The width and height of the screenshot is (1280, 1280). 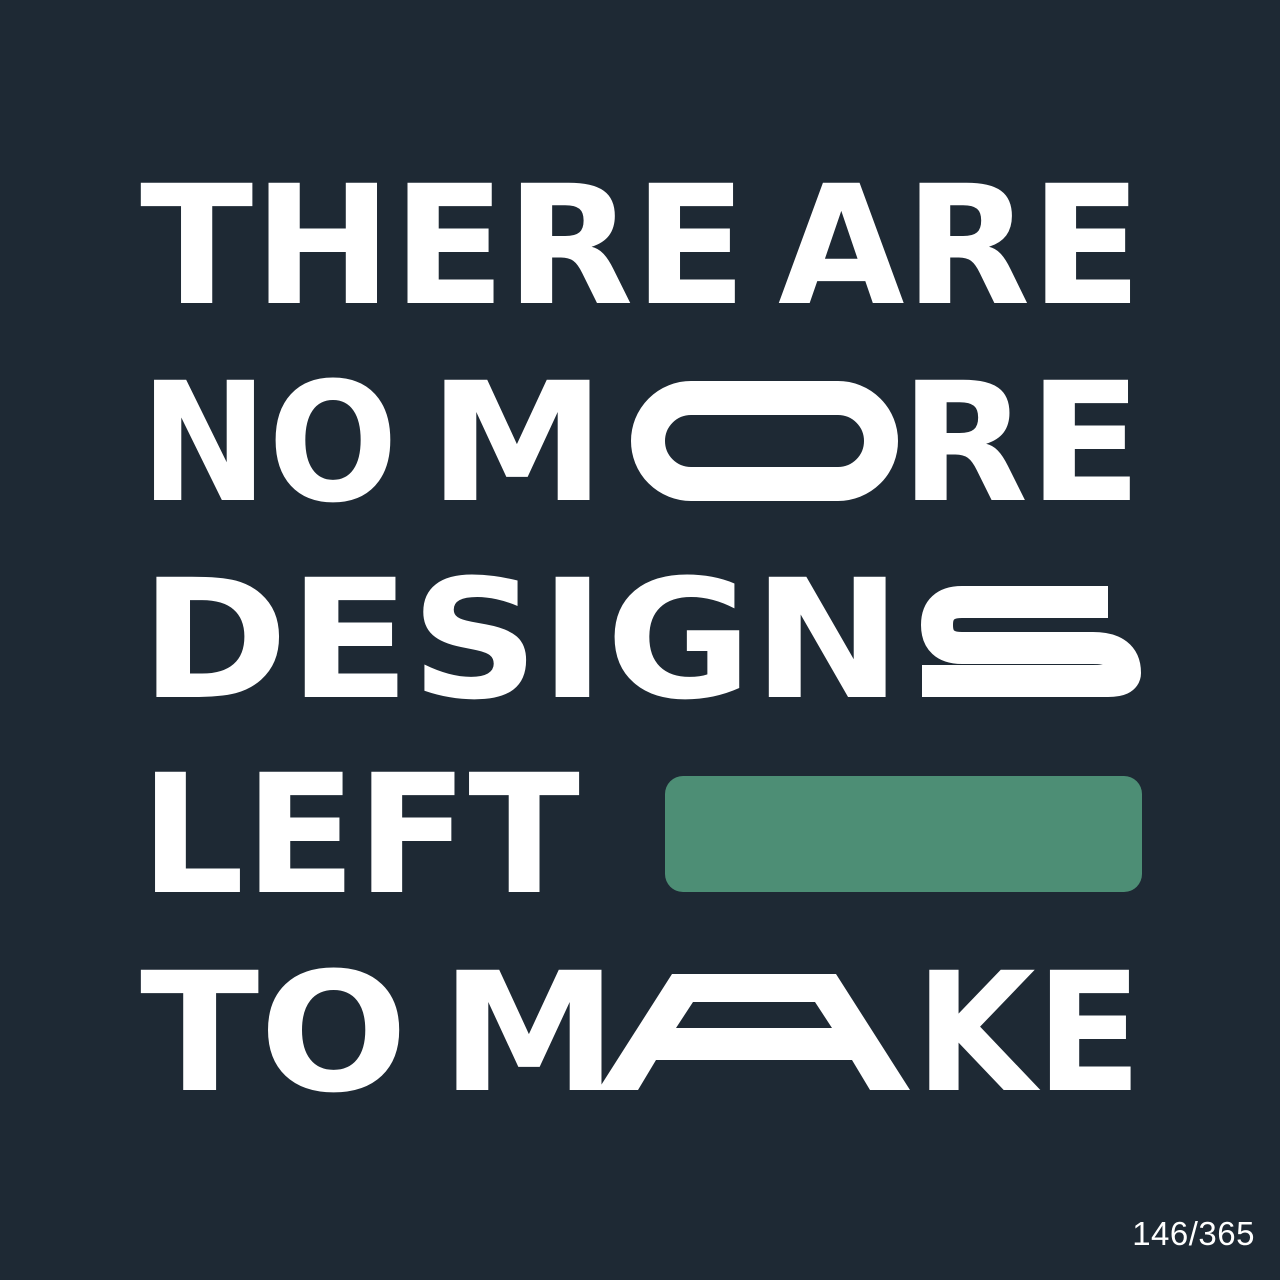 I want to click on word-ke: KE, so click(x=1028, y=1033).